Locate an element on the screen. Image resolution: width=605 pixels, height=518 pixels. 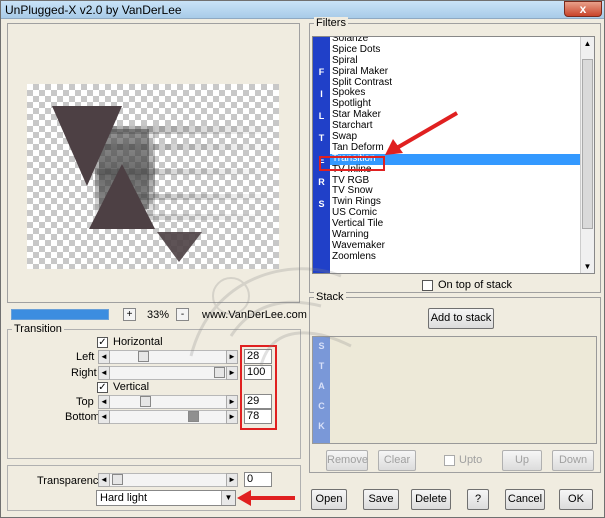
filters-strip-label: F I L T E R S is located at coordinates (321, 138).